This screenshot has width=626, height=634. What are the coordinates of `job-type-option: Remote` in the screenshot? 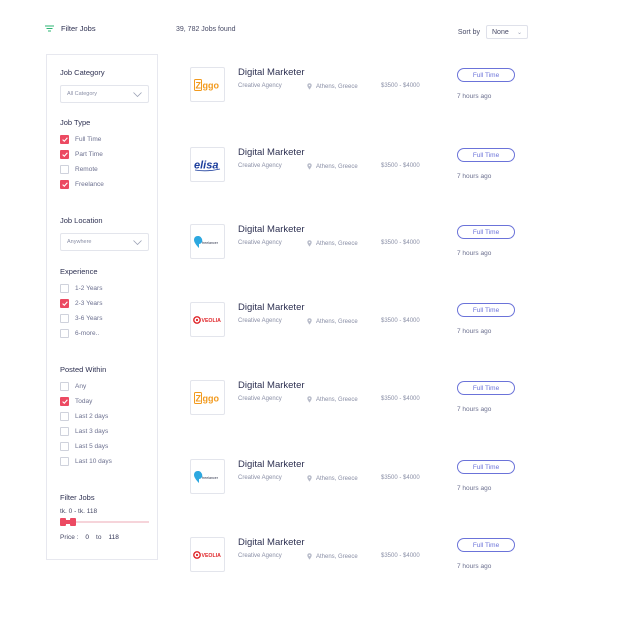 It's located at (104, 169).